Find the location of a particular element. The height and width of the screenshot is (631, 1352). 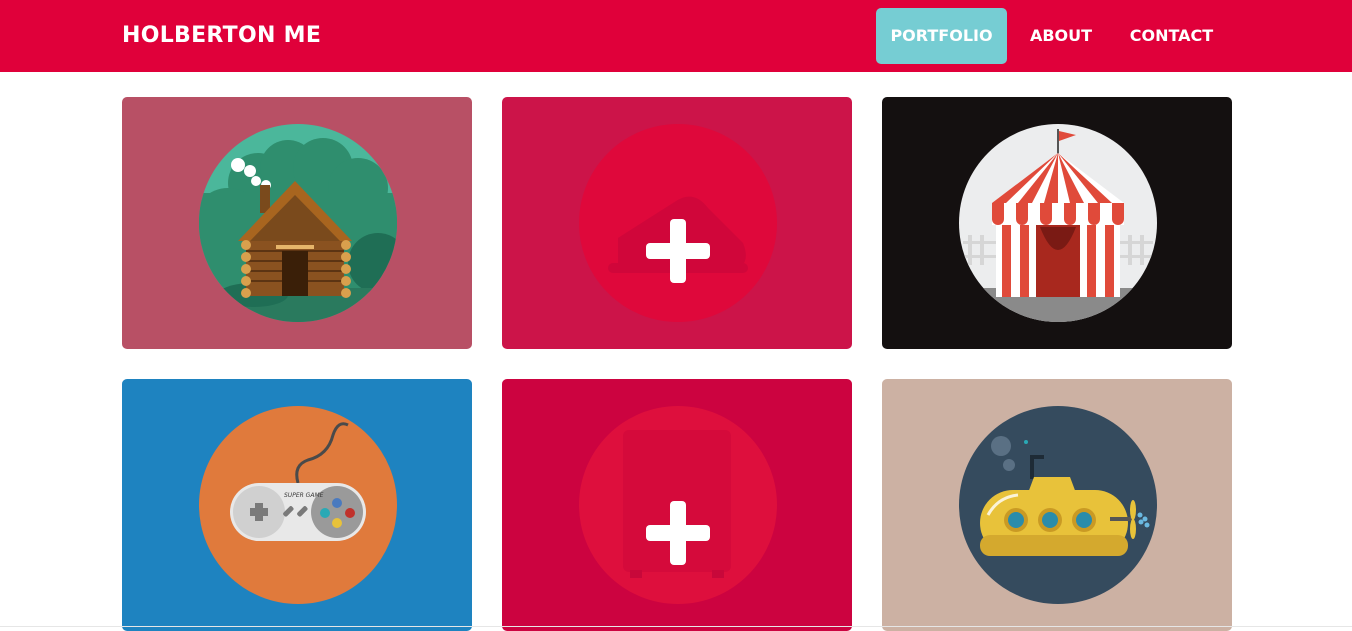

portfolio-item-circus is located at coordinates (1057, 223).